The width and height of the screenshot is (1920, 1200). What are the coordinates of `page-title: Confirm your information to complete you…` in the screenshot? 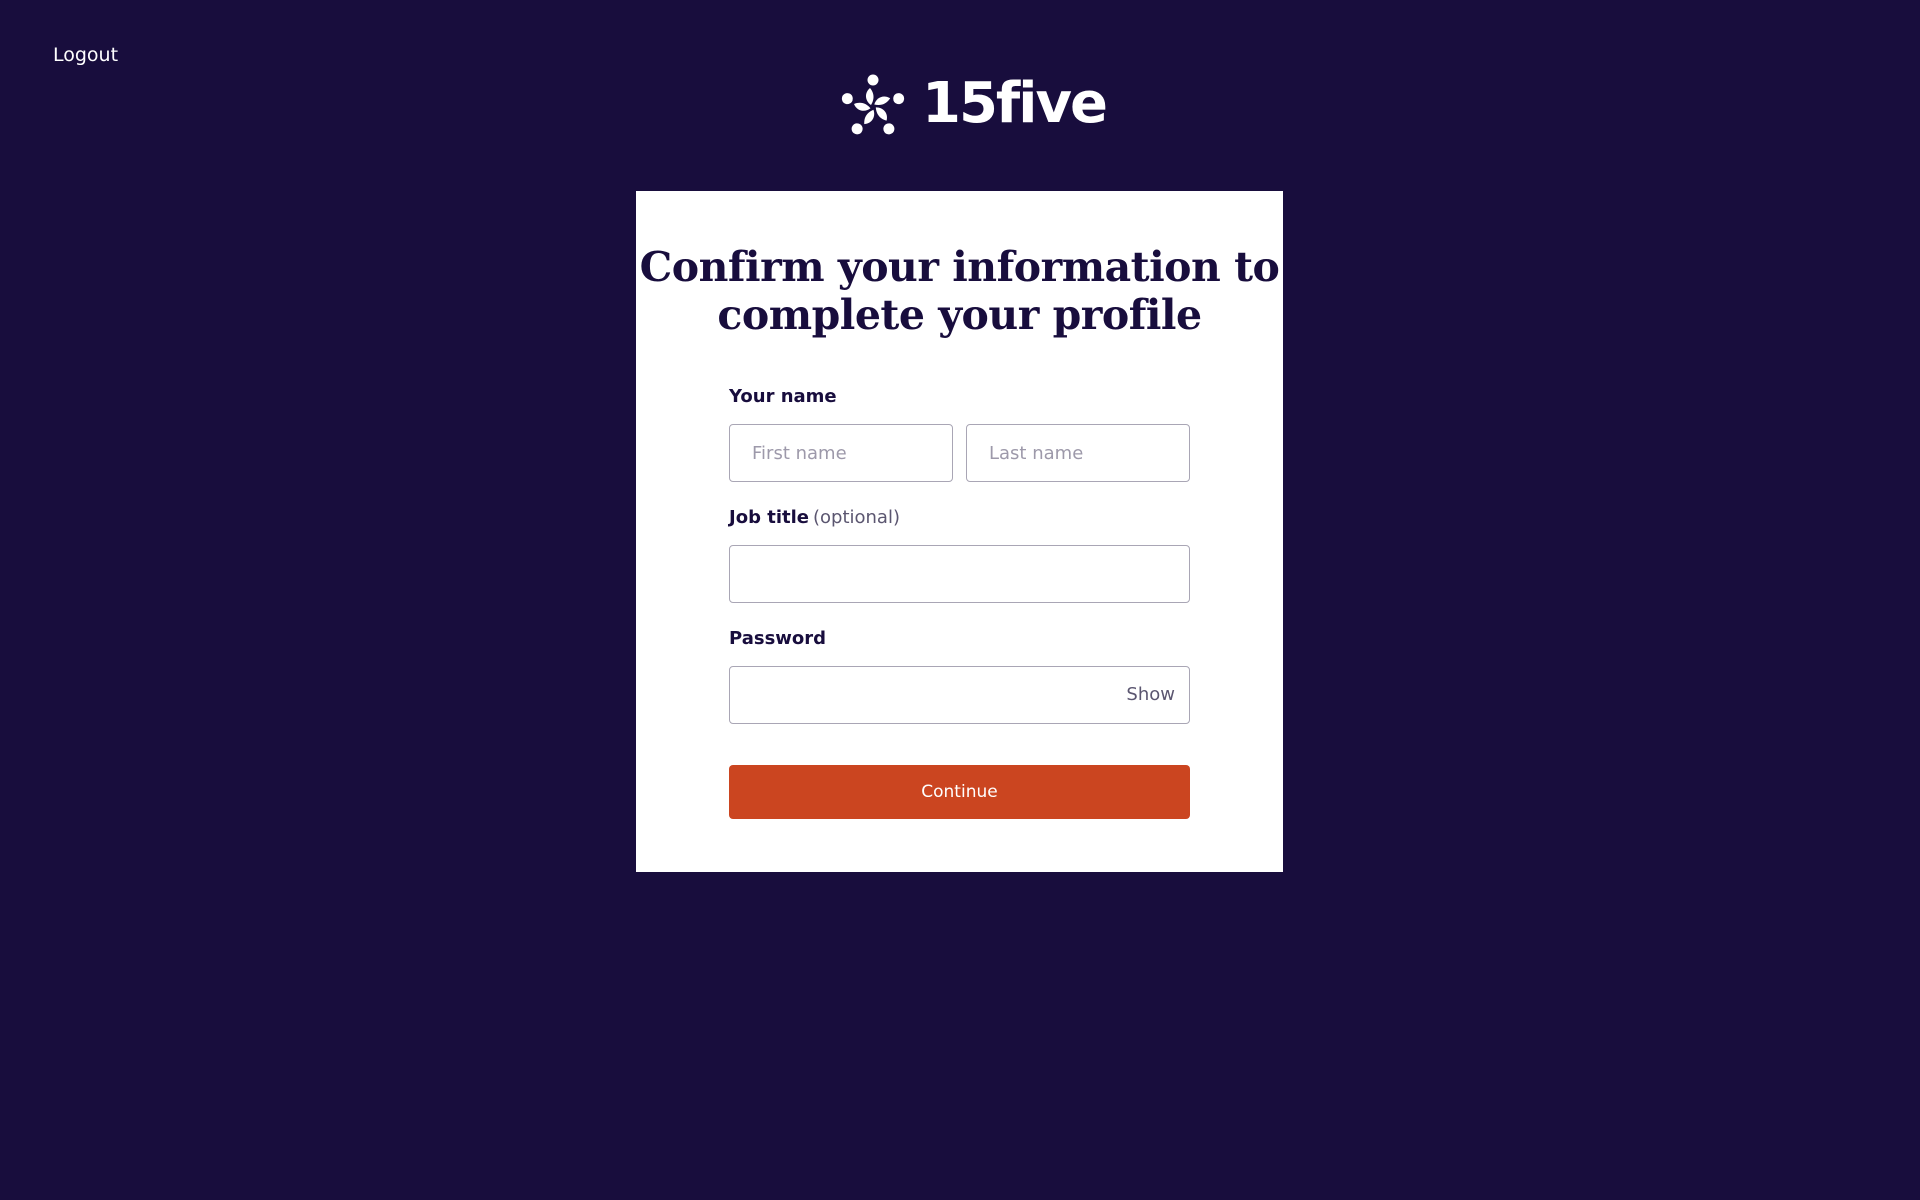 It's located at (959, 291).